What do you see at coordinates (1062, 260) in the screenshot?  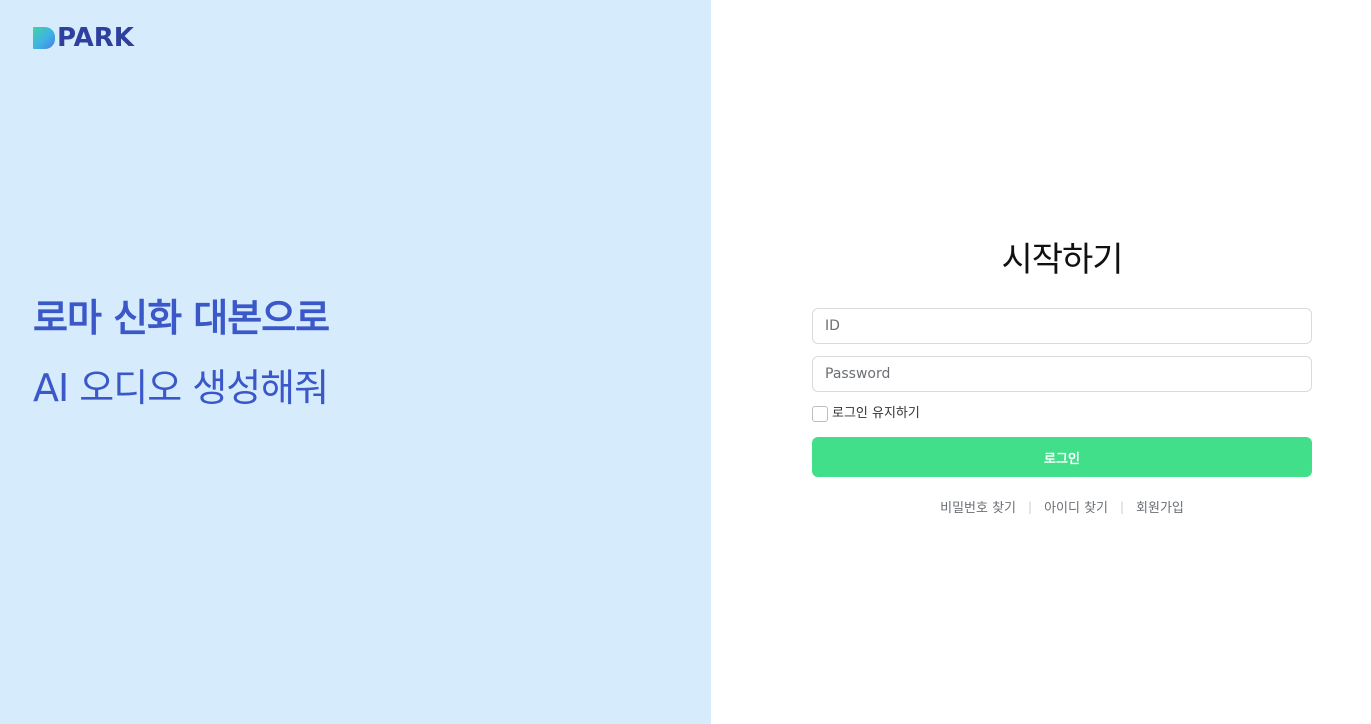 I see `page-title: 시작하기` at bounding box center [1062, 260].